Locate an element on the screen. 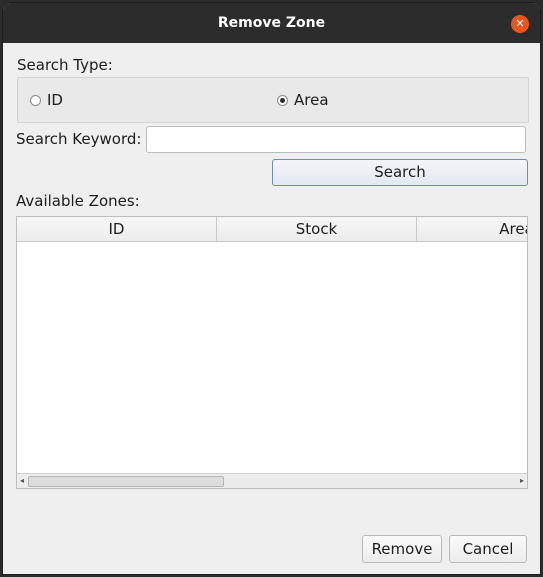  radio-area: Area is located at coordinates (303, 100).